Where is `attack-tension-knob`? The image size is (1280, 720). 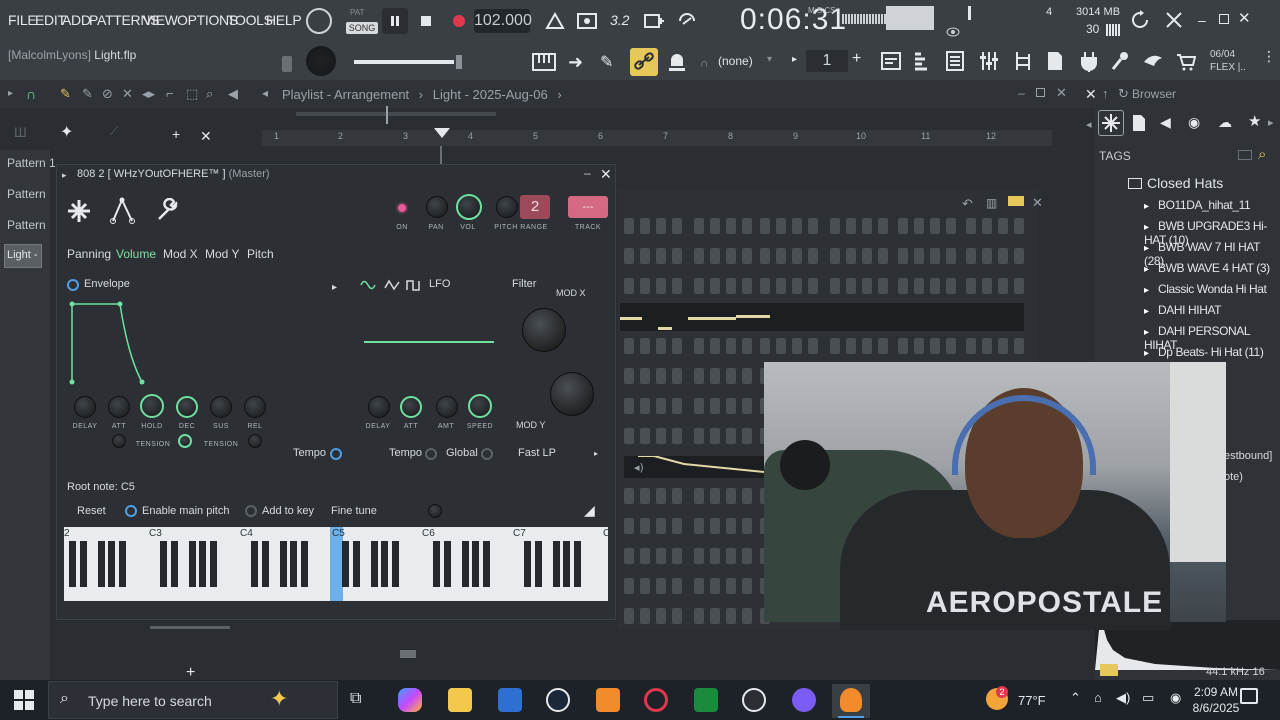 attack-tension-knob is located at coordinates (119, 441).